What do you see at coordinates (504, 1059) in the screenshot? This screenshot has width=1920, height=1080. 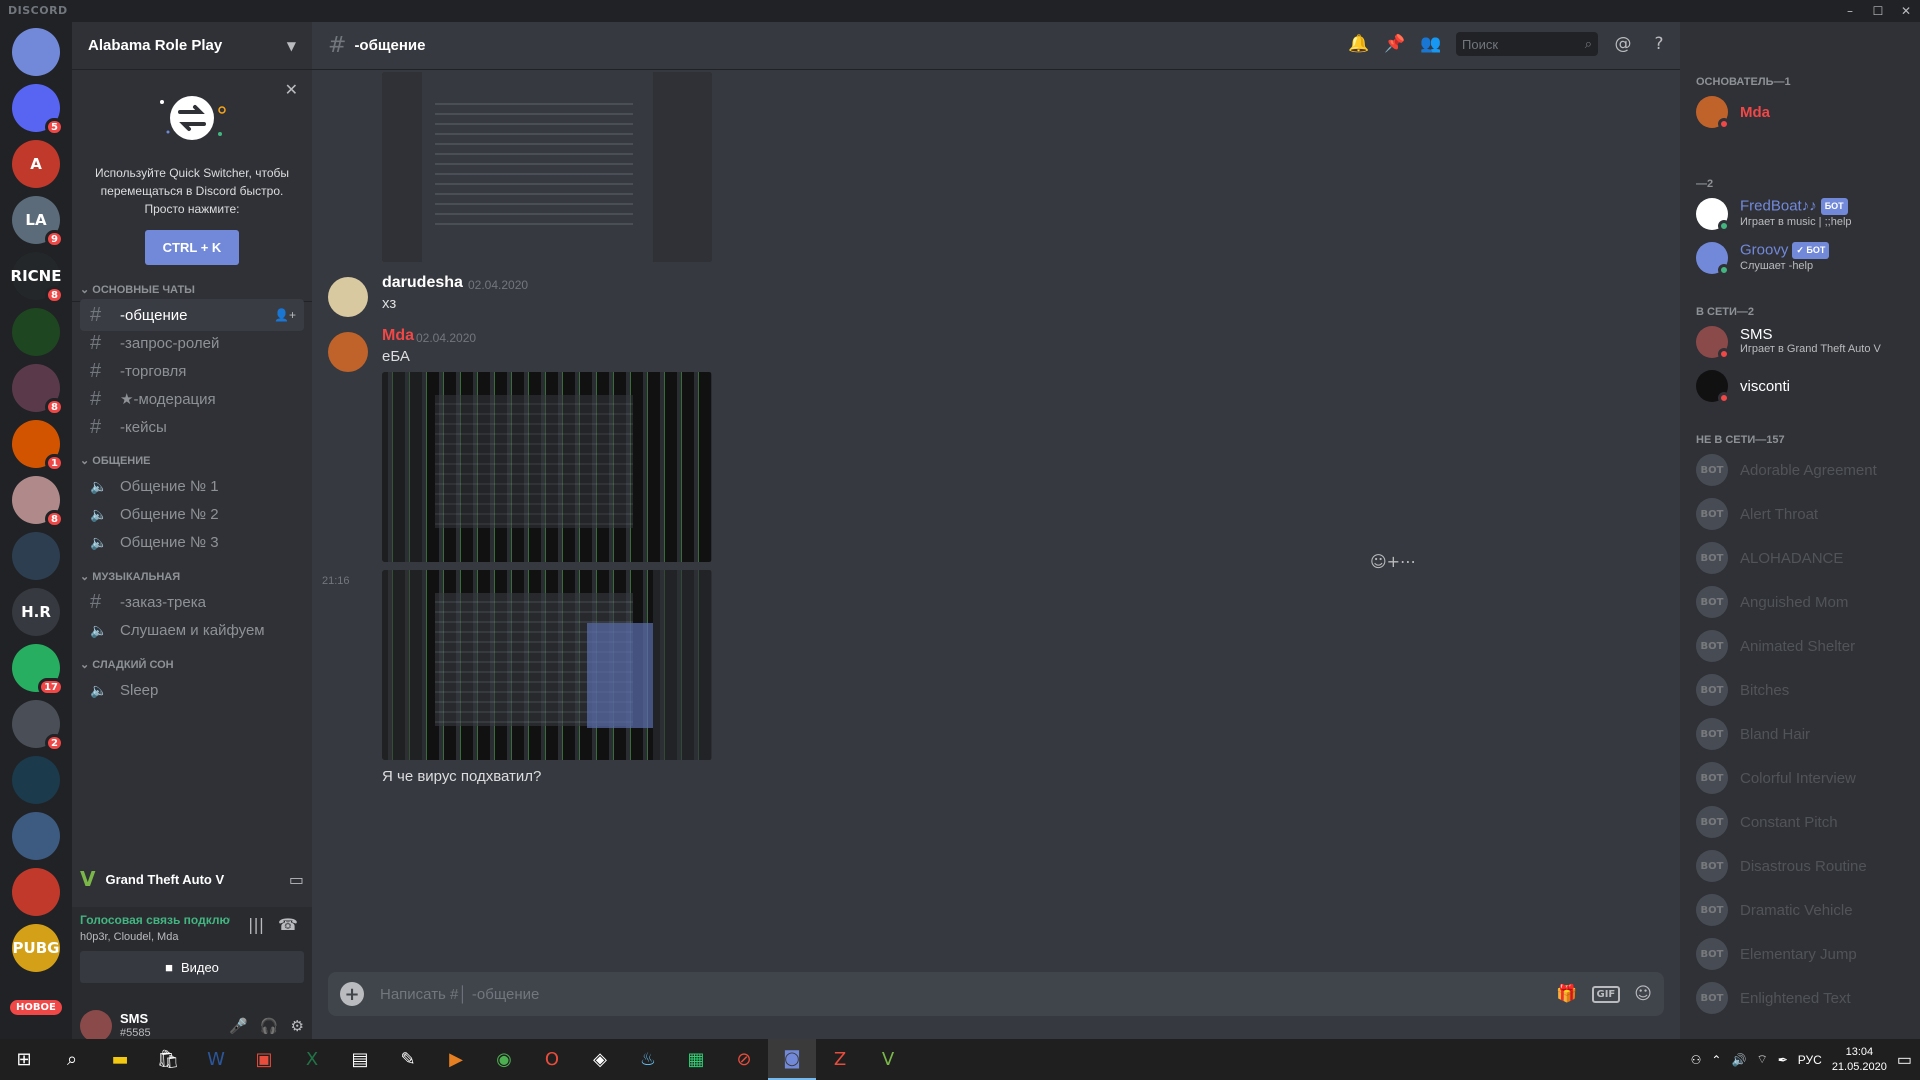 I see `chrome-icon: ◉` at bounding box center [504, 1059].